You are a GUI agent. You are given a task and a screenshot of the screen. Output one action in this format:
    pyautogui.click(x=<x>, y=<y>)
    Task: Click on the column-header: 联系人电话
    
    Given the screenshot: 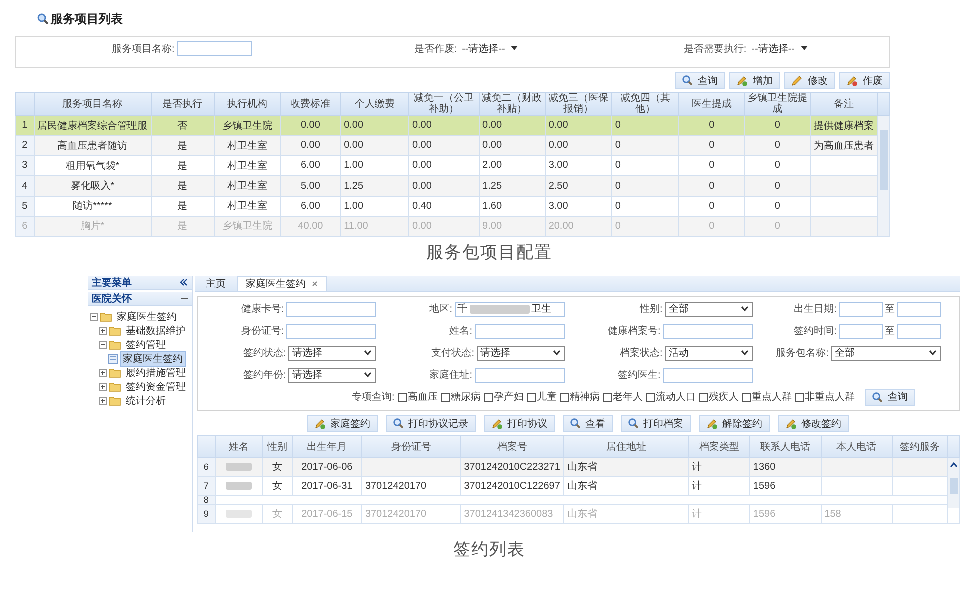 What is the action you would take?
    pyautogui.click(x=786, y=447)
    